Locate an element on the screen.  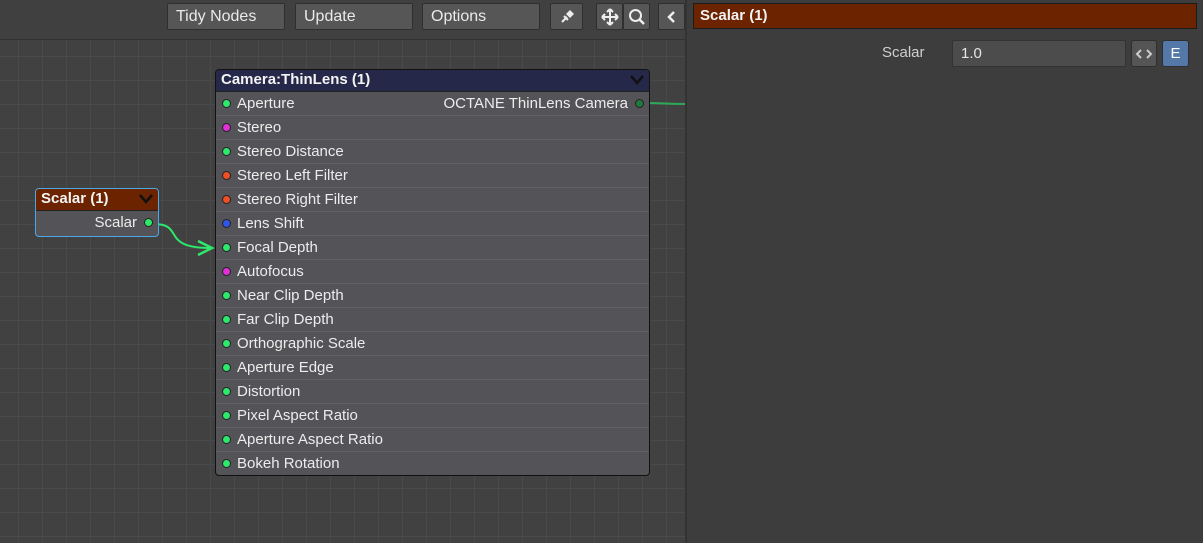
input-label: Distortion is located at coordinates (269, 391).